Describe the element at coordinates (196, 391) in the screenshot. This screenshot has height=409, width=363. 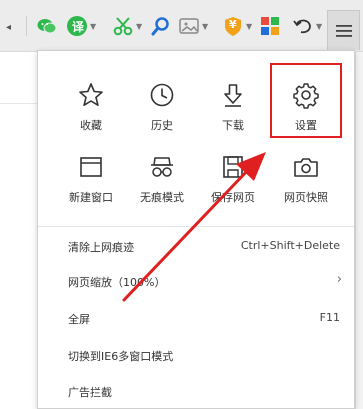
I see `menu-item-ad-block: 广告拦截` at that location.